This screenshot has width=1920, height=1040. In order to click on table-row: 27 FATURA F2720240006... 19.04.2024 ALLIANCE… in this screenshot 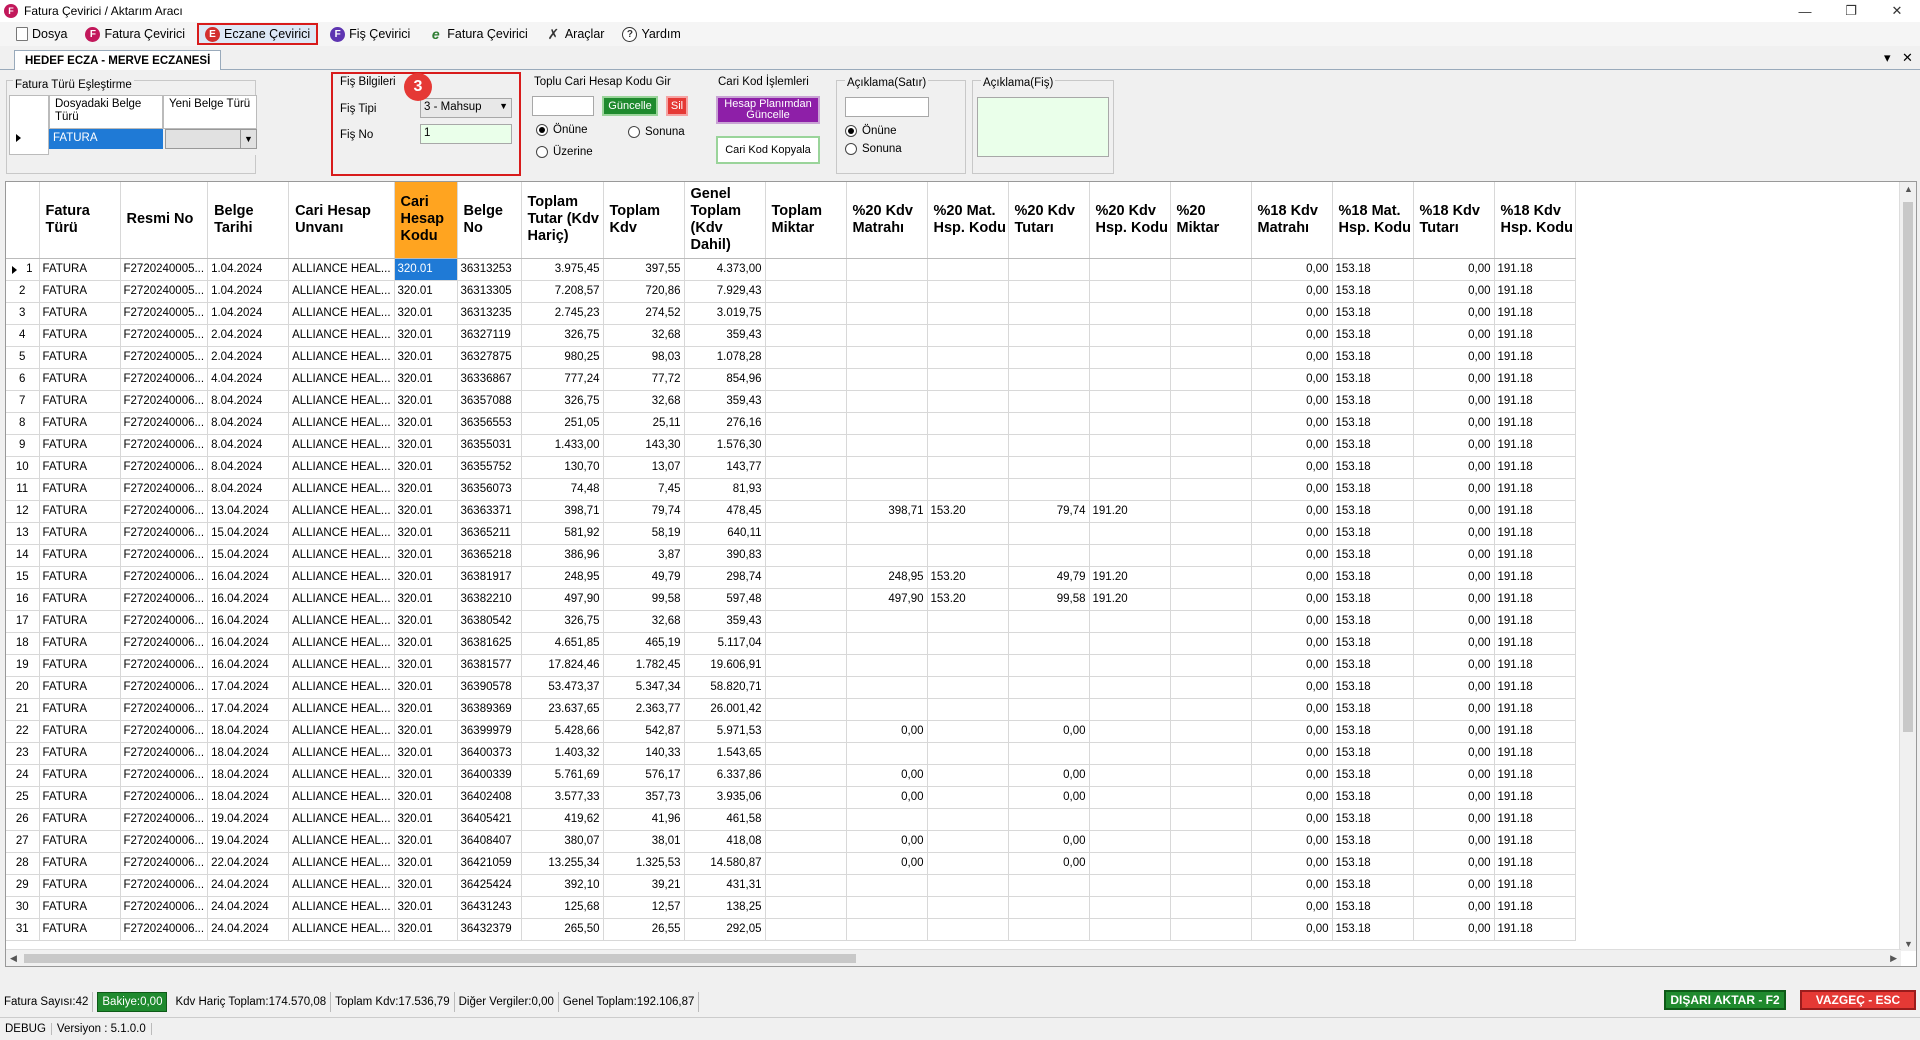, I will do `click(791, 841)`.